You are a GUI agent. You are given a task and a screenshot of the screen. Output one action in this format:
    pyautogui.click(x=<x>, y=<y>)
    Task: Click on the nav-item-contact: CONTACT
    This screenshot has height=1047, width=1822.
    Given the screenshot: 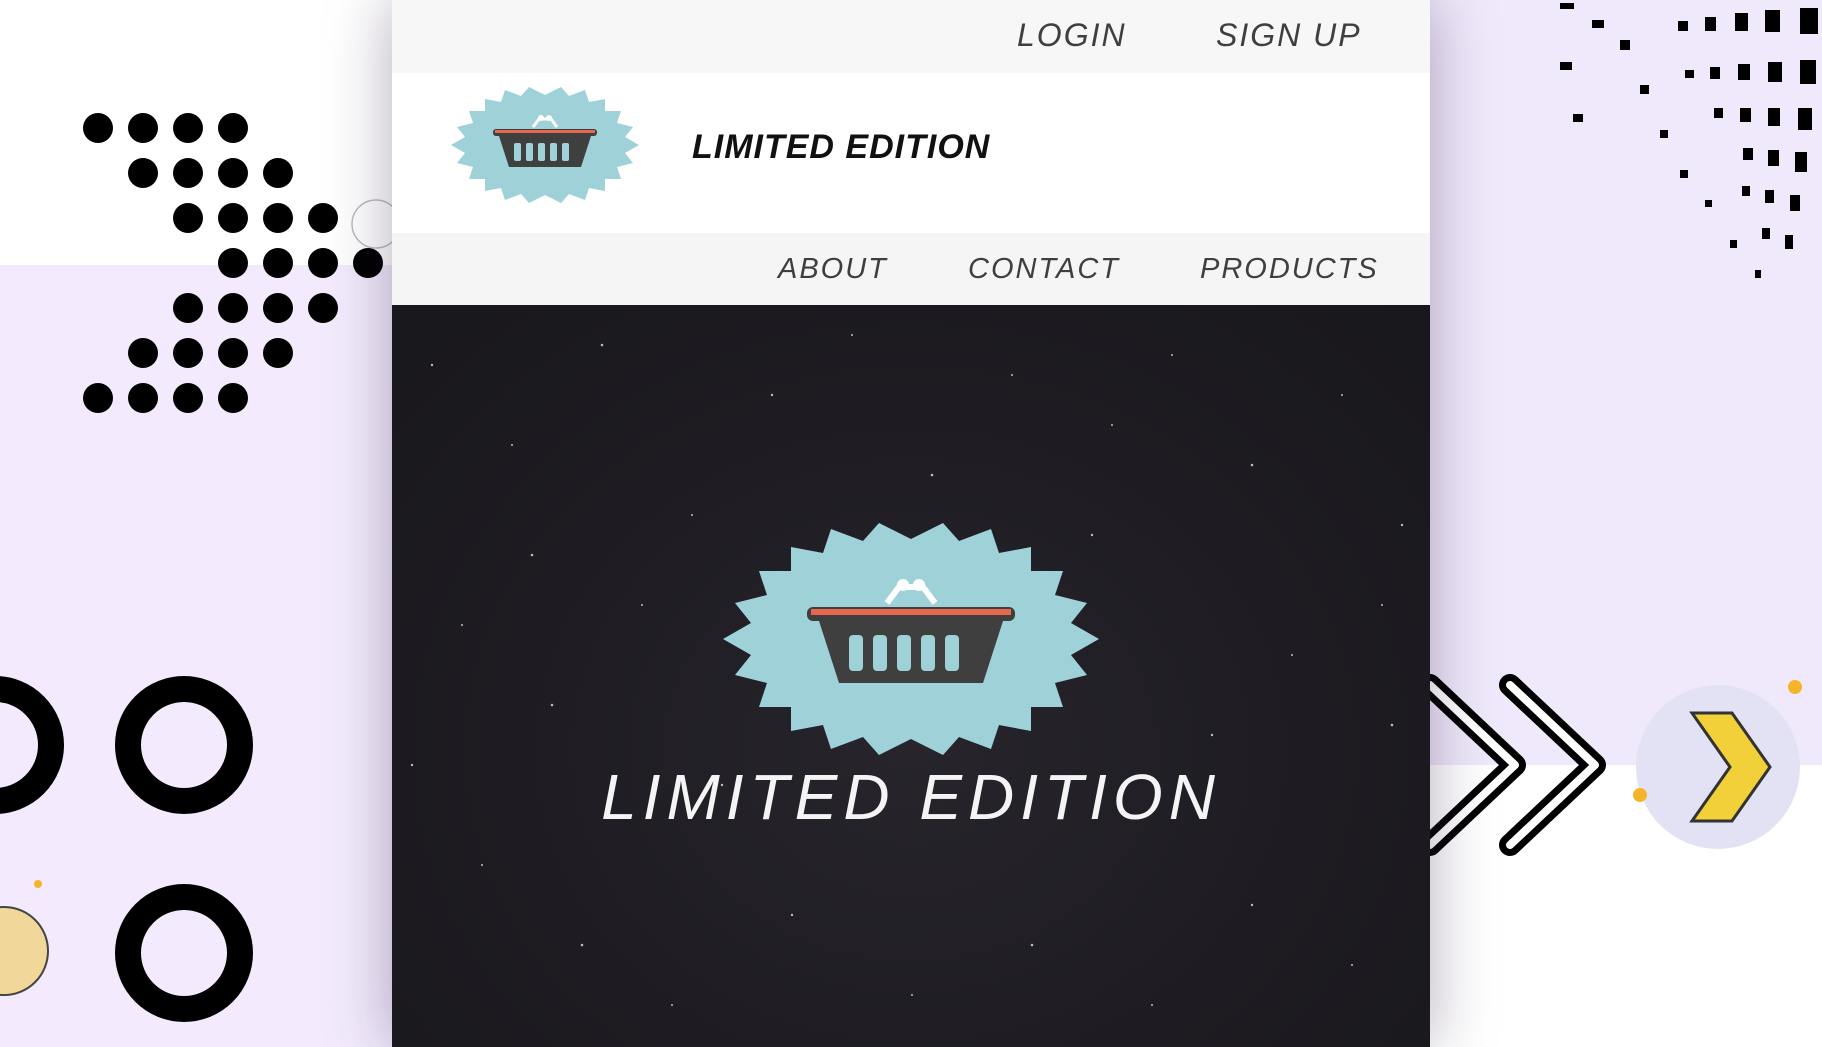 What is the action you would take?
    pyautogui.click(x=1044, y=269)
    